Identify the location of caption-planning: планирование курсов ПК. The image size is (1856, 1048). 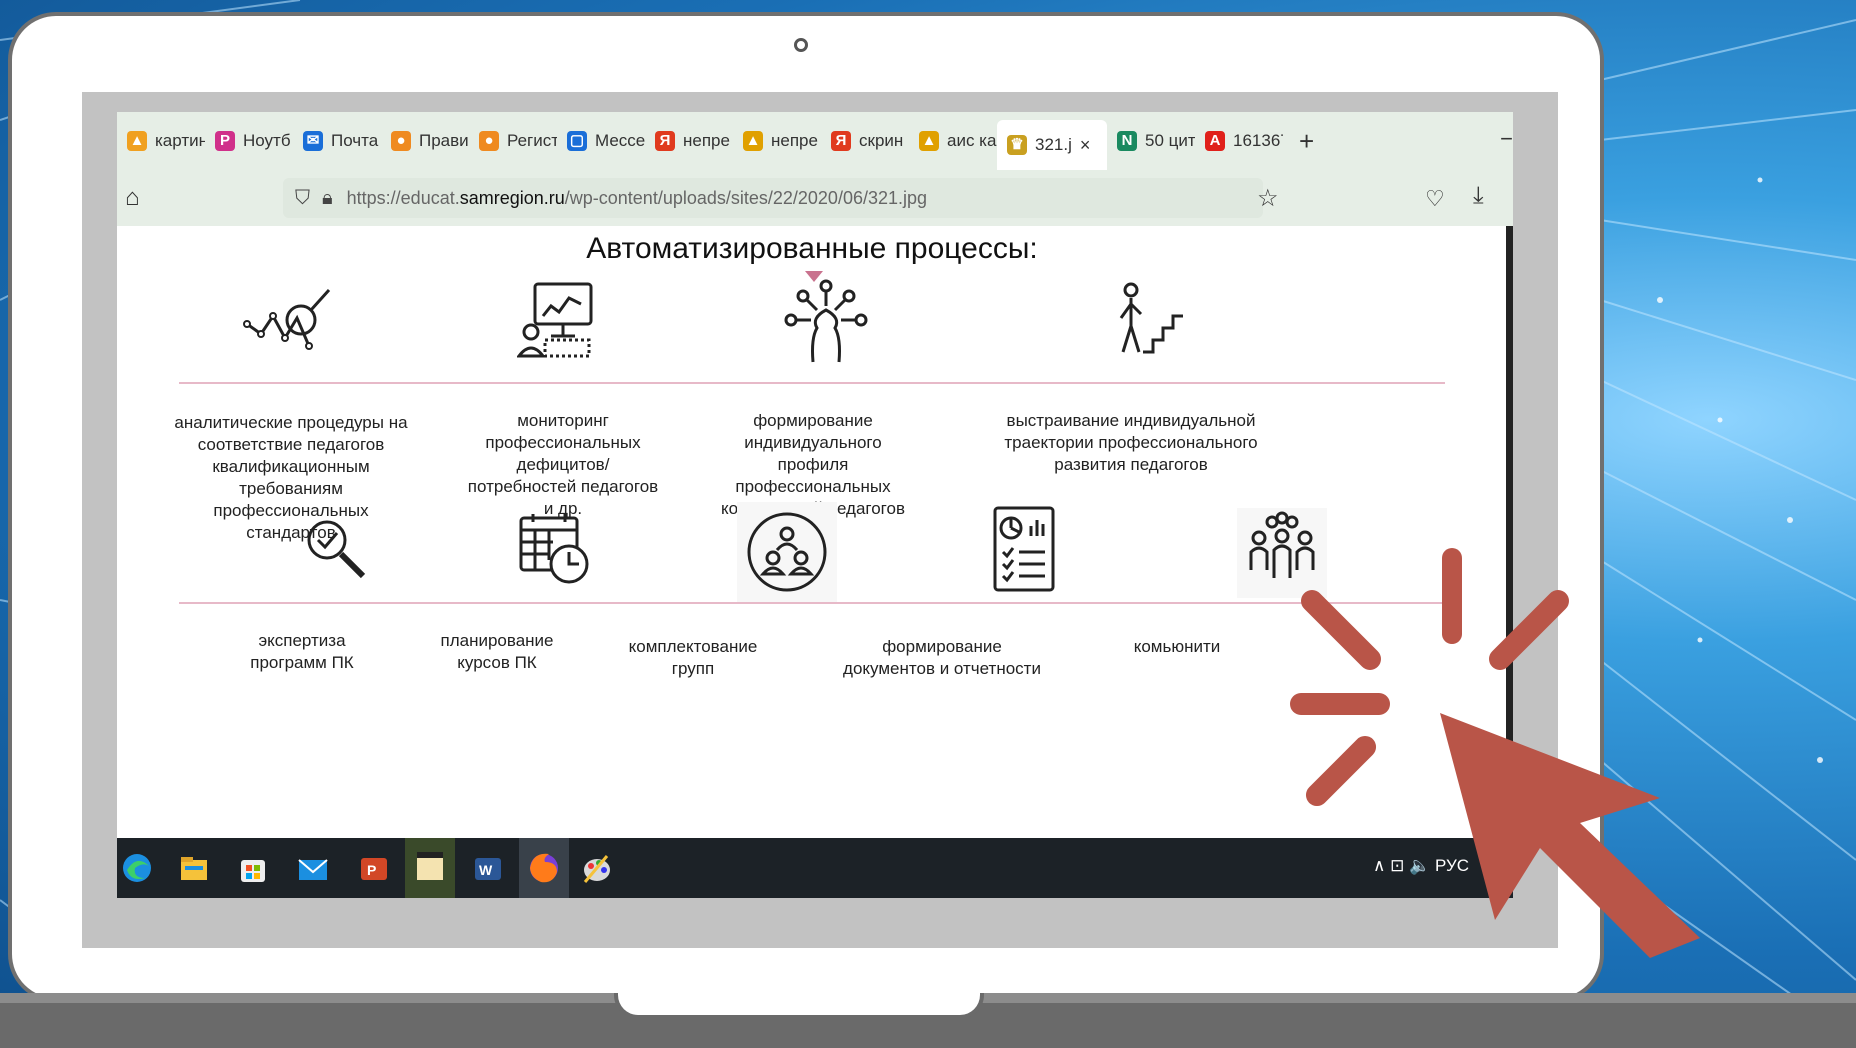
(497, 651).